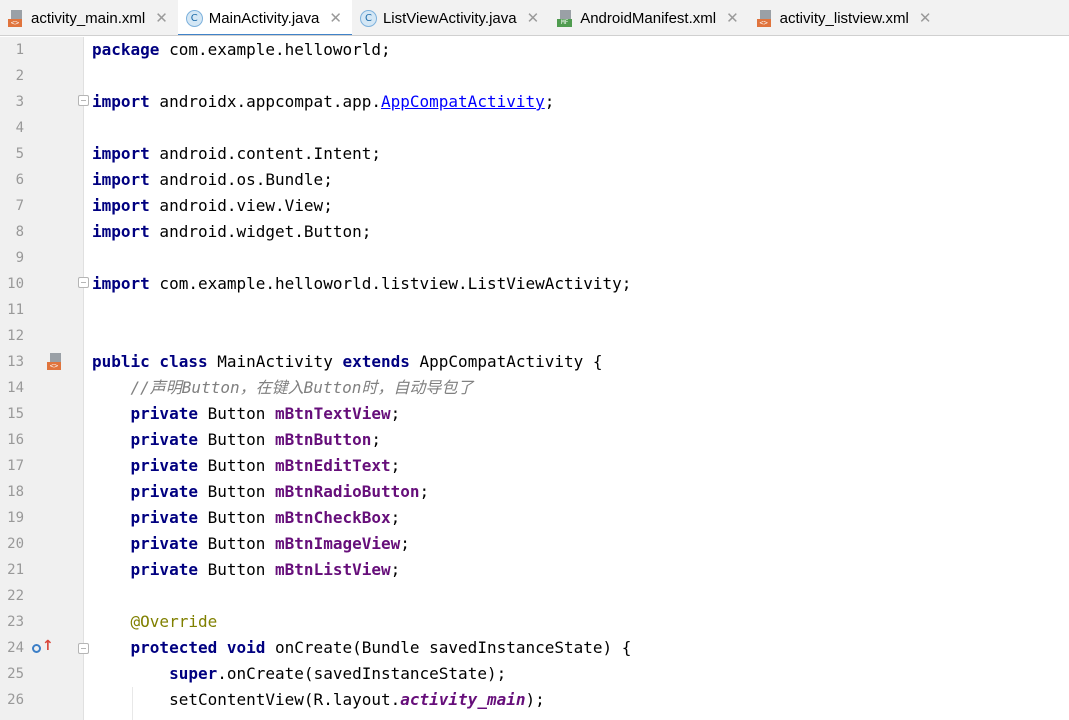 The height and width of the screenshot is (720, 1069). Describe the element at coordinates (534, 232) in the screenshot. I see `code-line: 8 import android.widget.Button;` at that location.